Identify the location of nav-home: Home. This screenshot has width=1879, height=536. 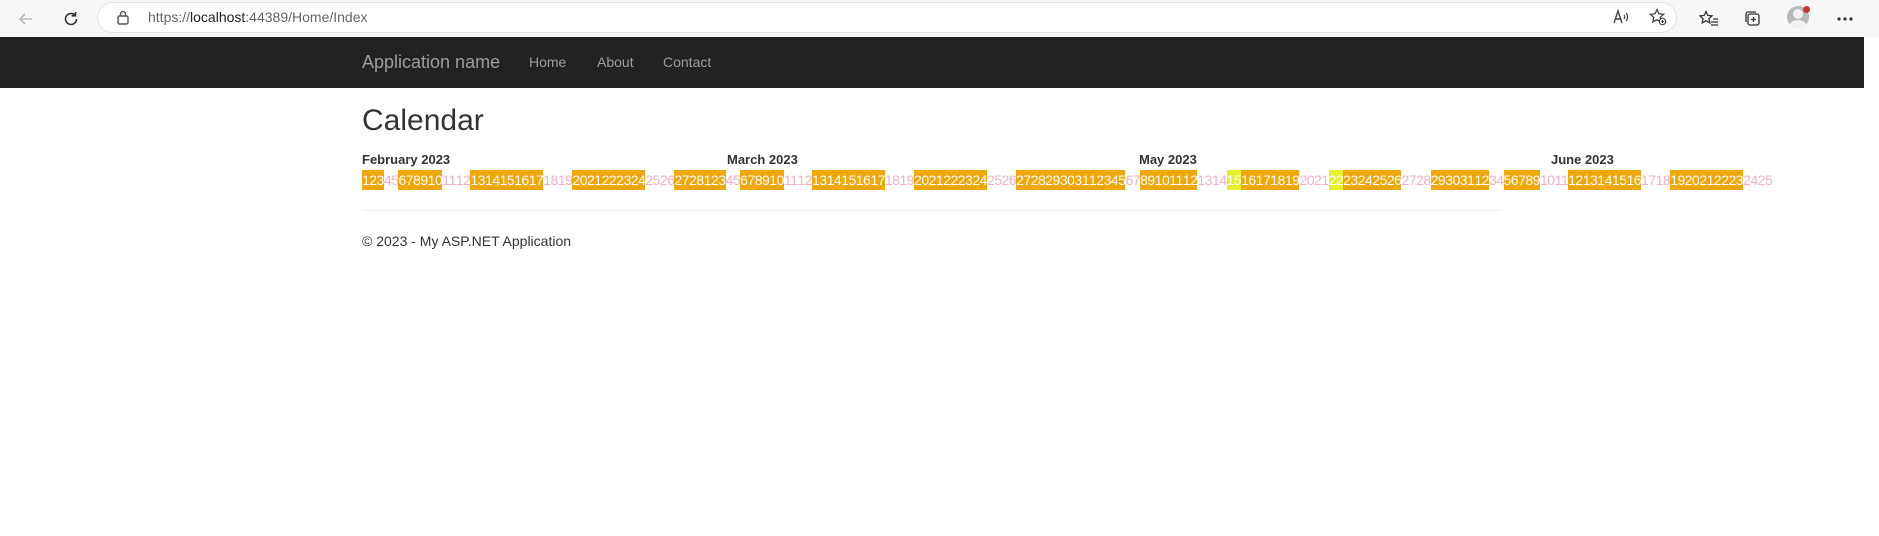
(547, 62).